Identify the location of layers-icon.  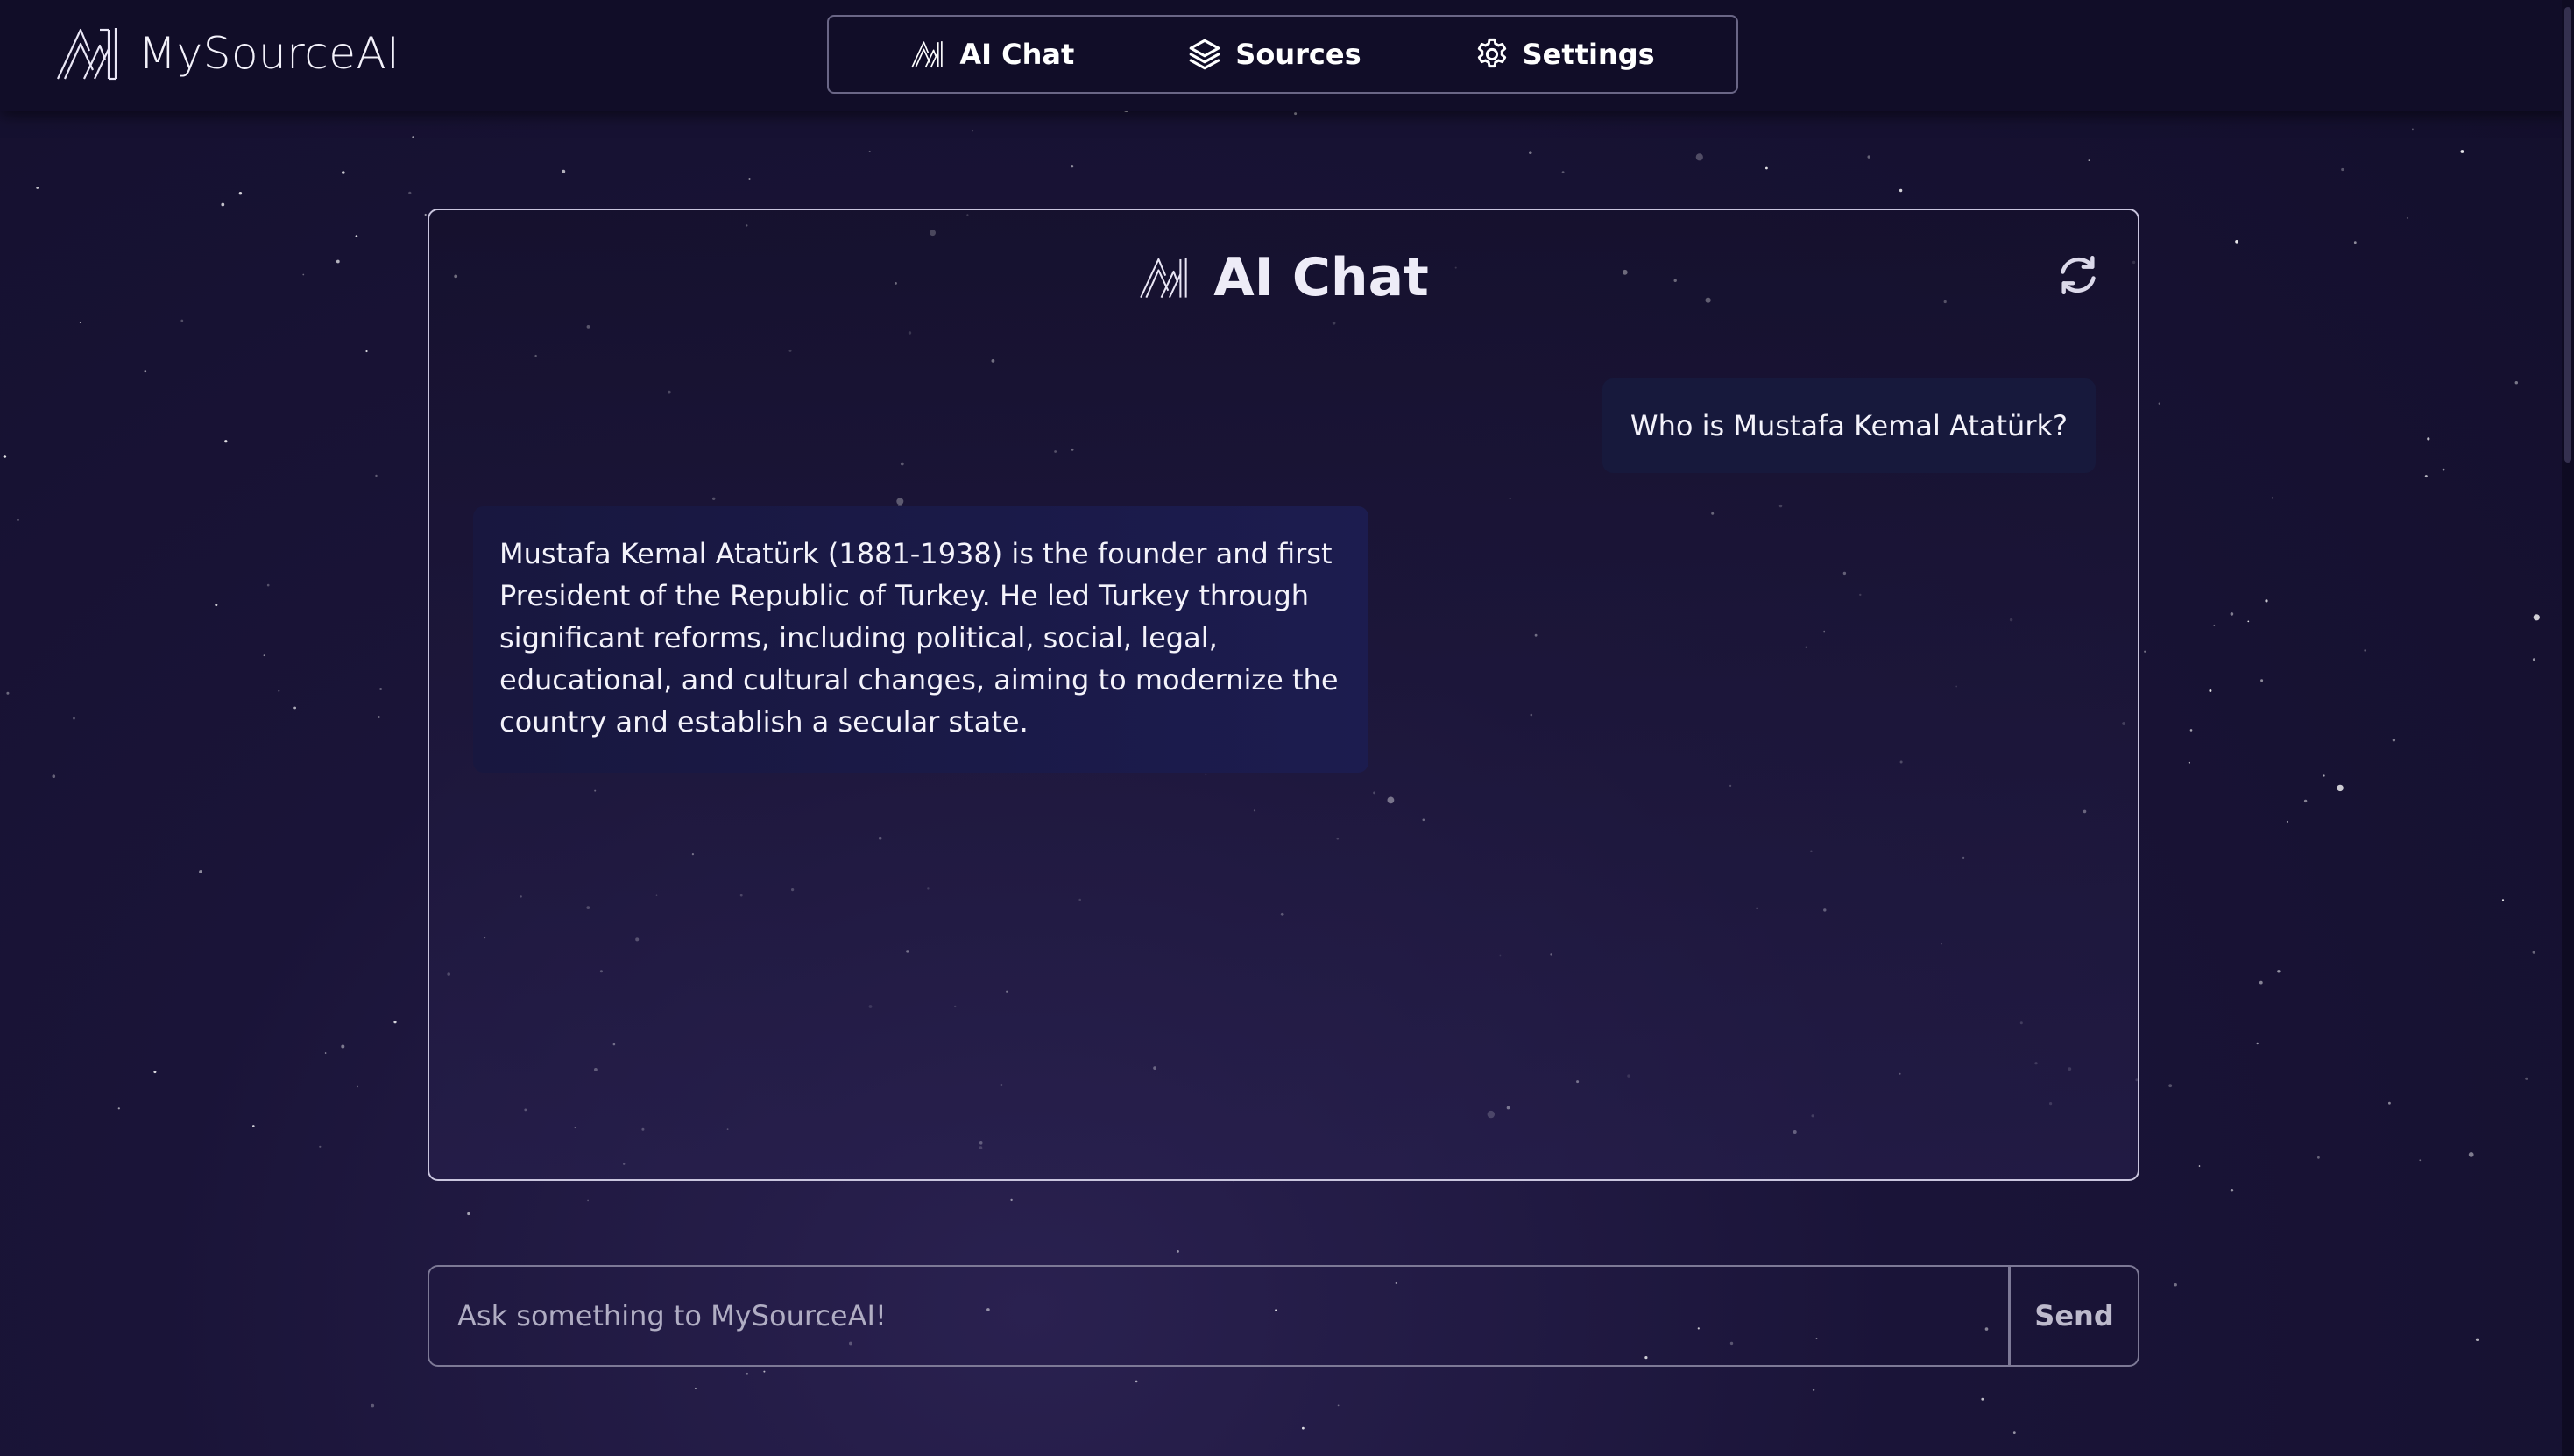
(1204, 54).